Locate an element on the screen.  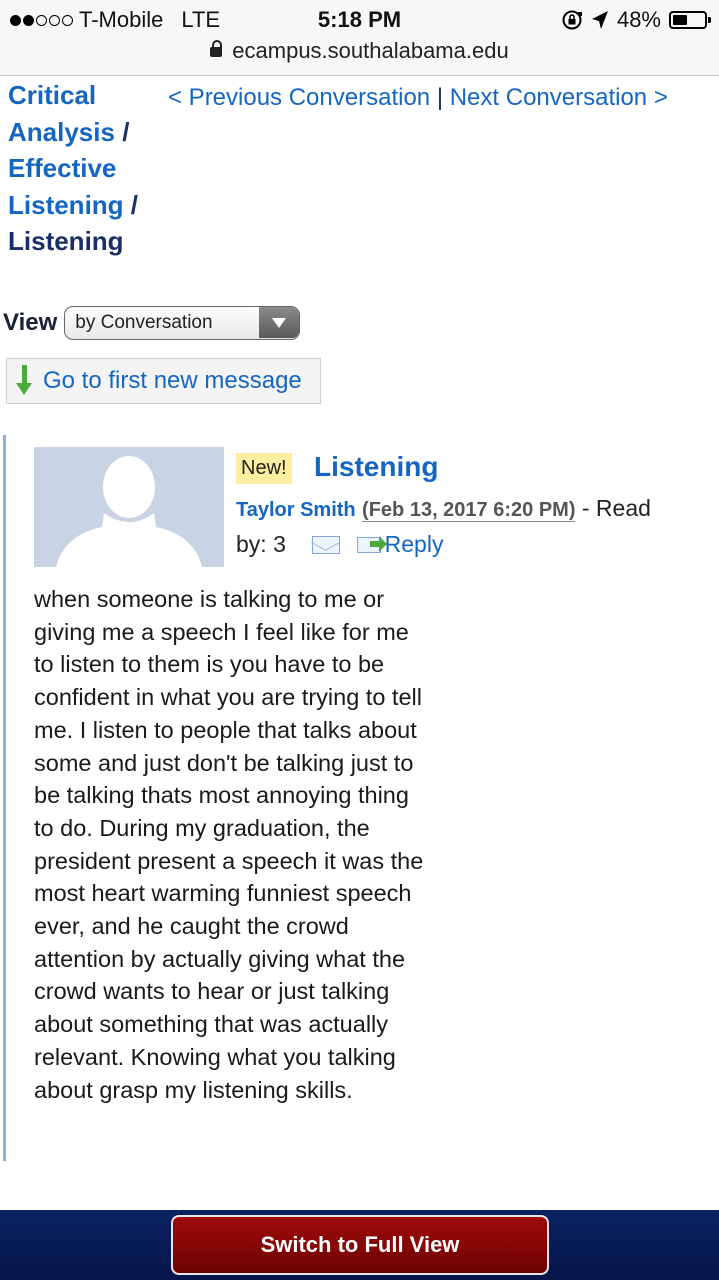
read-by-count: by: 3 is located at coordinates (261, 544).